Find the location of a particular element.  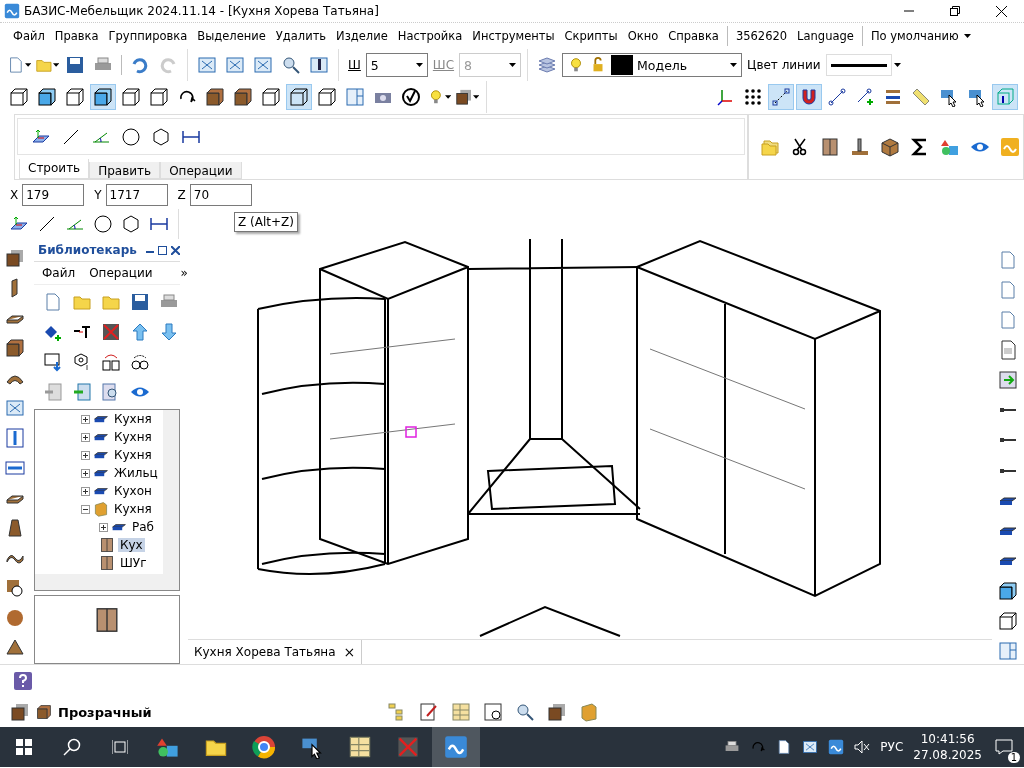

menu-item: Выделение is located at coordinates (231, 36).